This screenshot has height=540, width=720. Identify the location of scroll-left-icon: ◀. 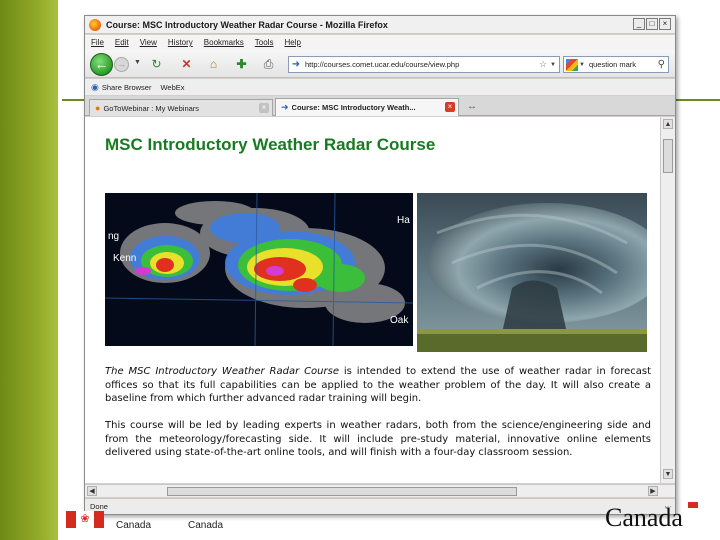
(92, 491).